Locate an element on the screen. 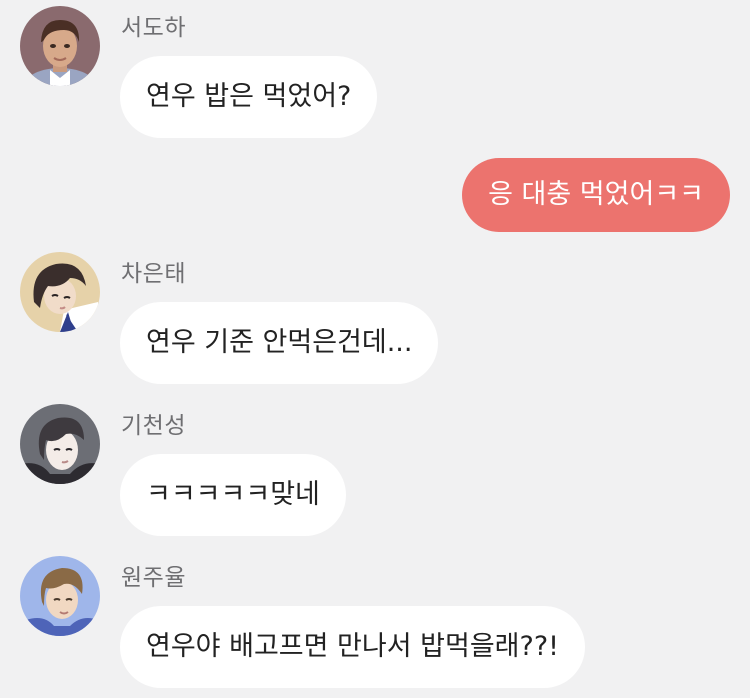 The width and height of the screenshot is (750, 698). message-bubble-outgoing: 응 대충 먹었어ㅋㅋ is located at coordinates (596, 195).